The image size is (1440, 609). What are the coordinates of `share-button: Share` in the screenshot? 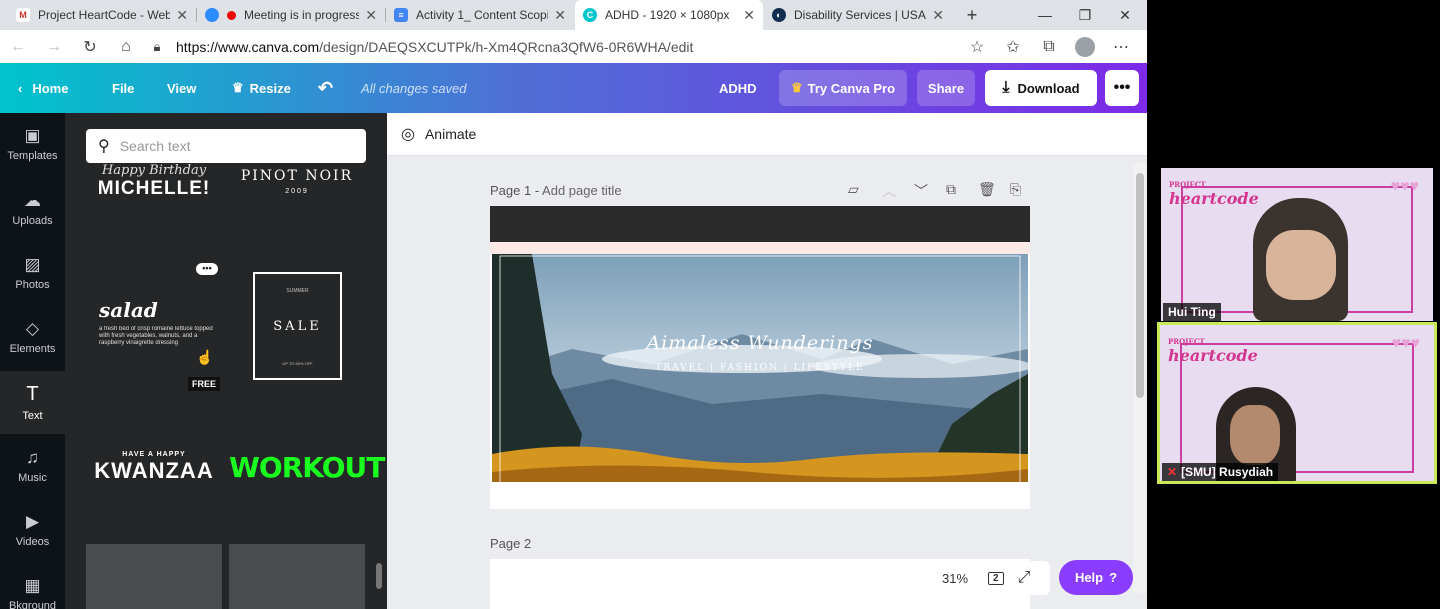 It's located at (946, 88).